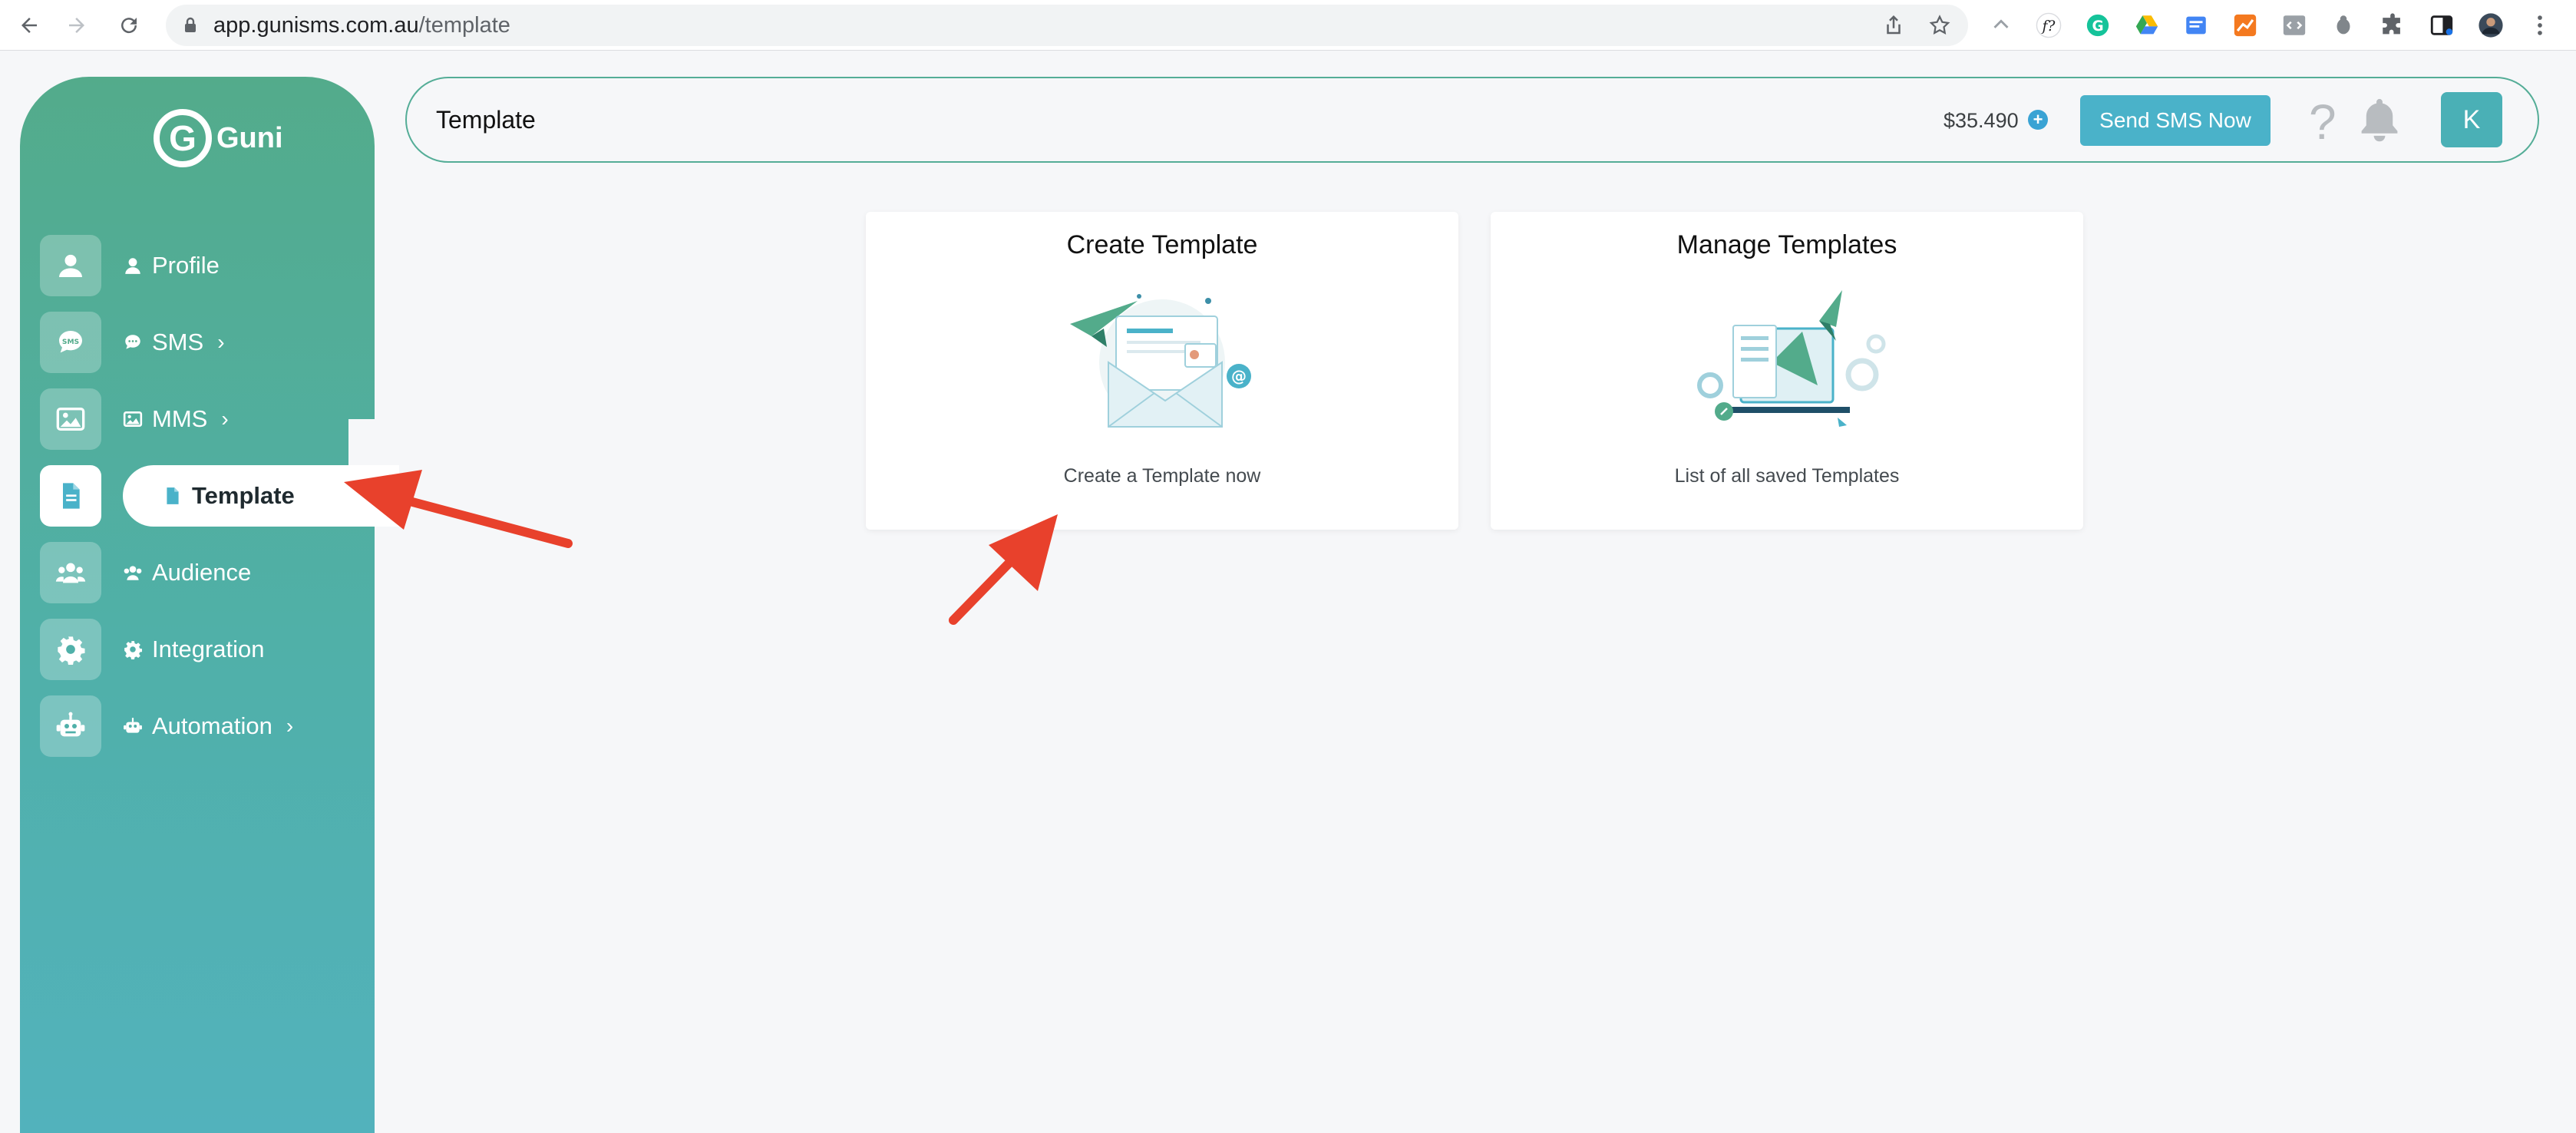 This screenshot has width=2576, height=1133. What do you see at coordinates (2175, 121) in the screenshot?
I see `send-sms-now-button: Send SMS Now` at bounding box center [2175, 121].